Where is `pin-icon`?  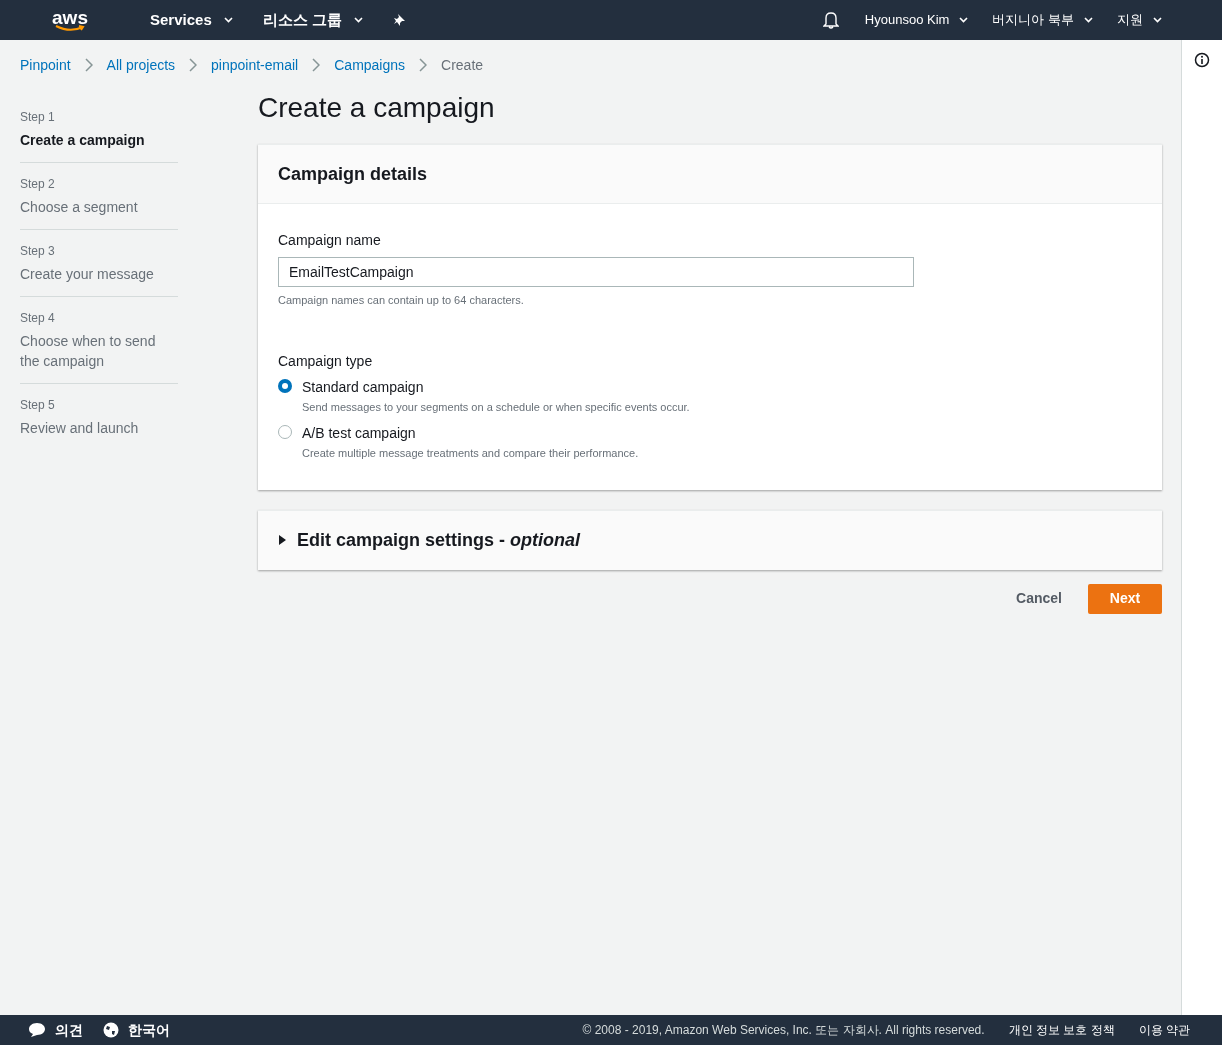
pin-icon is located at coordinates (399, 20).